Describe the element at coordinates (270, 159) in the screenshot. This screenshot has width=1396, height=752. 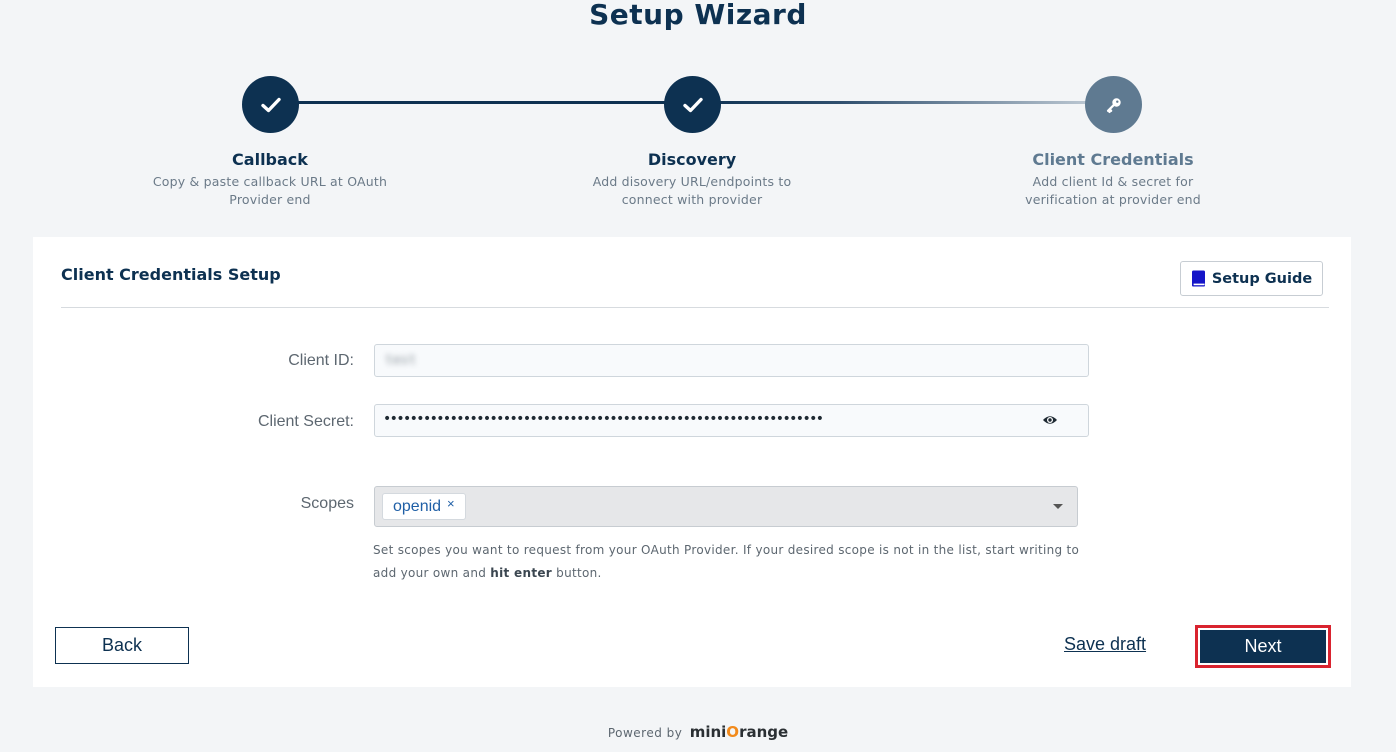
I see `step-title: Callback` at that location.